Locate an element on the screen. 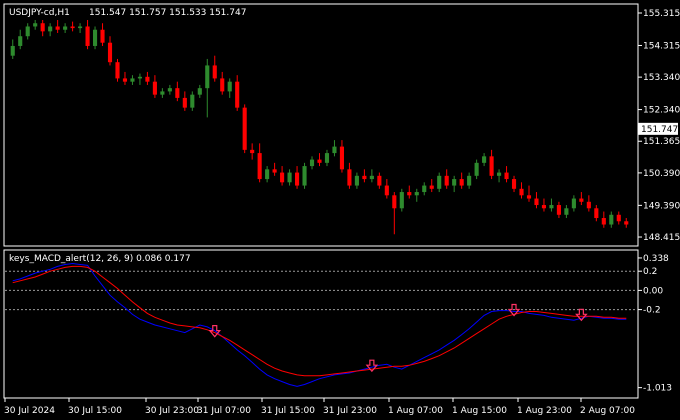 This screenshot has width=680, height=420. ohlc-readout: 151.547 151.757 151.533 151.747 is located at coordinates (167, 13).